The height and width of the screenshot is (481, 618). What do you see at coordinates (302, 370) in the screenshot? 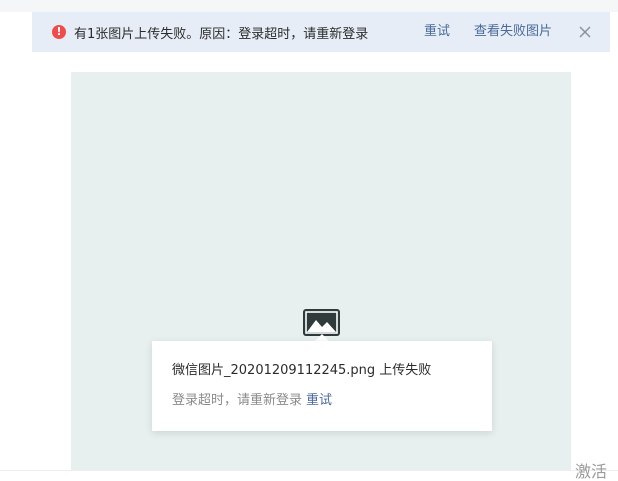
I see `failed-file-line: 微信图片_20201209112245.png 上传失败` at bounding box center [302, 370].